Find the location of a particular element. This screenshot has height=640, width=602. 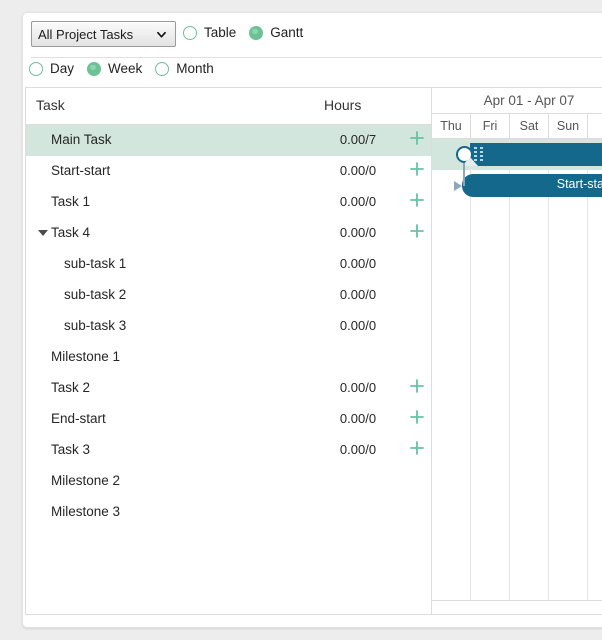

column-header-hours: Hours is located at coordinates (343, 105).